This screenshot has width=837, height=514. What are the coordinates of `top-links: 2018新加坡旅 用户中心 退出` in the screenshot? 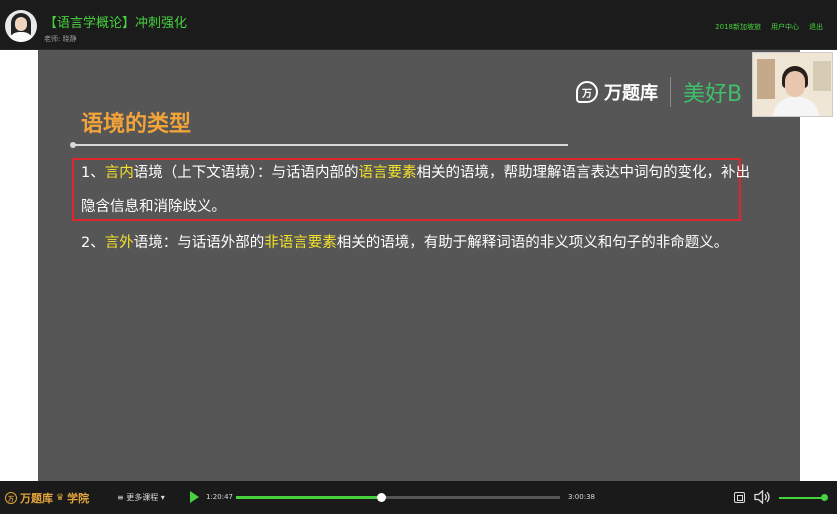 It's located at (769, 27).